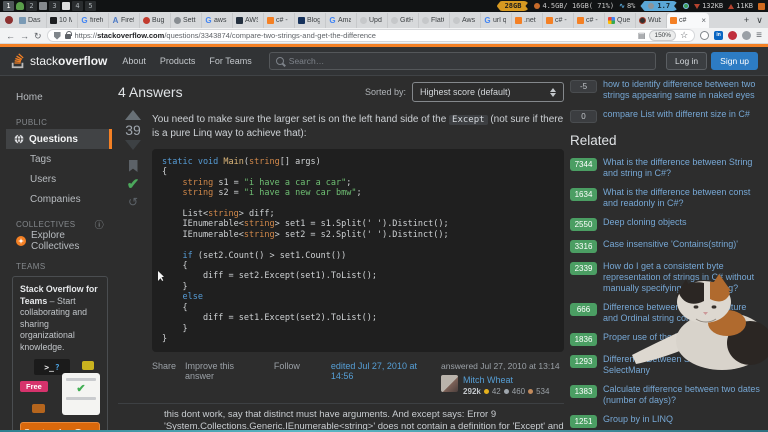 Image resolution: width=768 pixels, height=432 pixels. Describe the element at coordinates (8, 6) in the screenshot. I see `workspace-number: 1` at that location.